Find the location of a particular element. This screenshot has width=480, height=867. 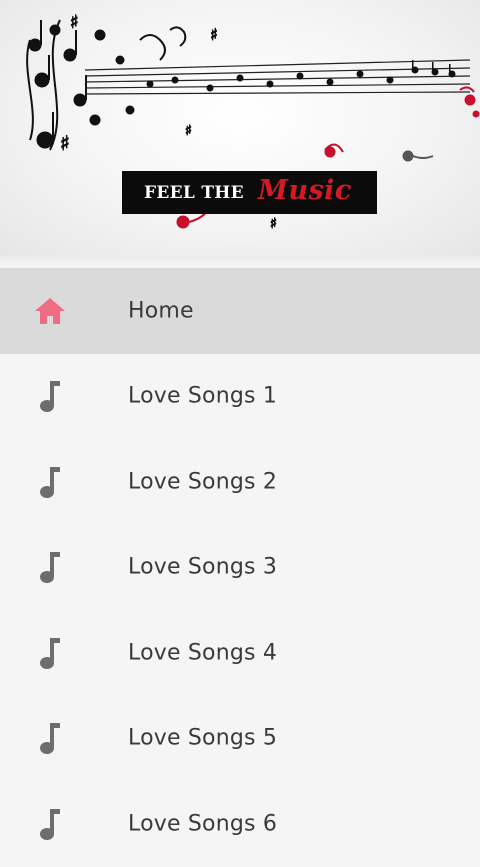

header-divider is located at coordinates (240, 262).